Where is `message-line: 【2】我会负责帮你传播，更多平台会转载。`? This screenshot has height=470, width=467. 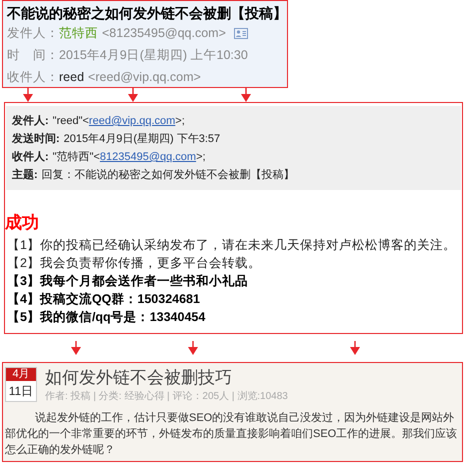 message-line: 【2】我会负责帮你传播，更多平台会转载。 is located at coordinates (134, 263).